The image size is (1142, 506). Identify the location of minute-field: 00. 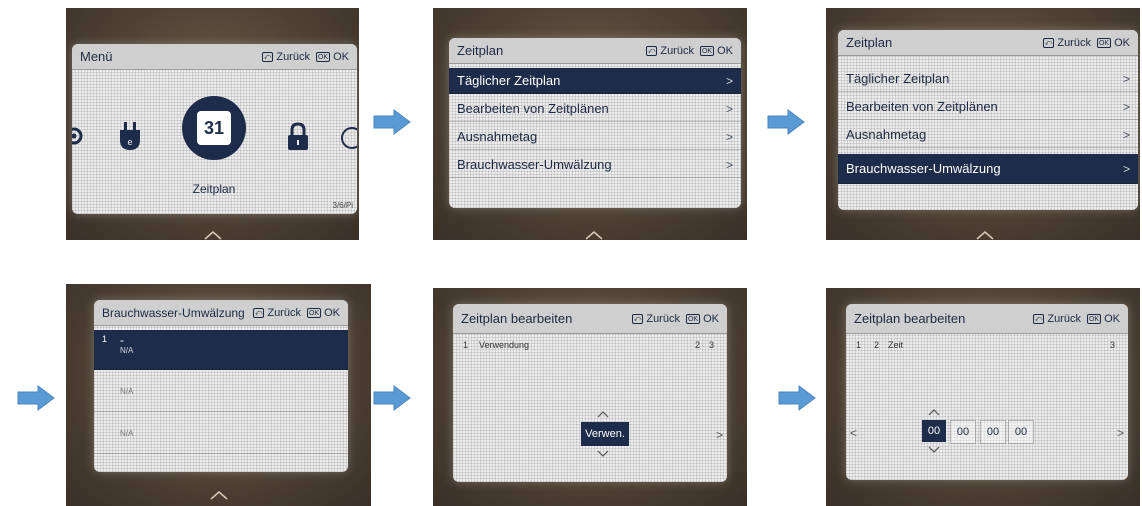
(963, 432).